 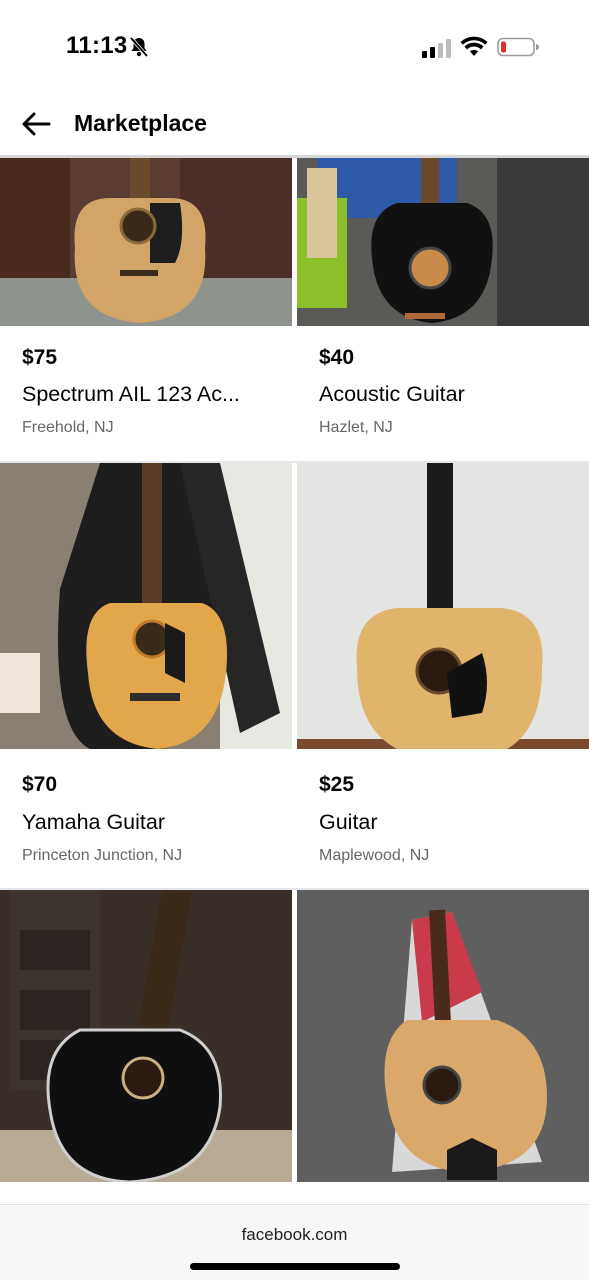 What do you see at coordinates (40, 357) in the screenshot?
I see `listing-price: $75` at bounding box center [40, 357].